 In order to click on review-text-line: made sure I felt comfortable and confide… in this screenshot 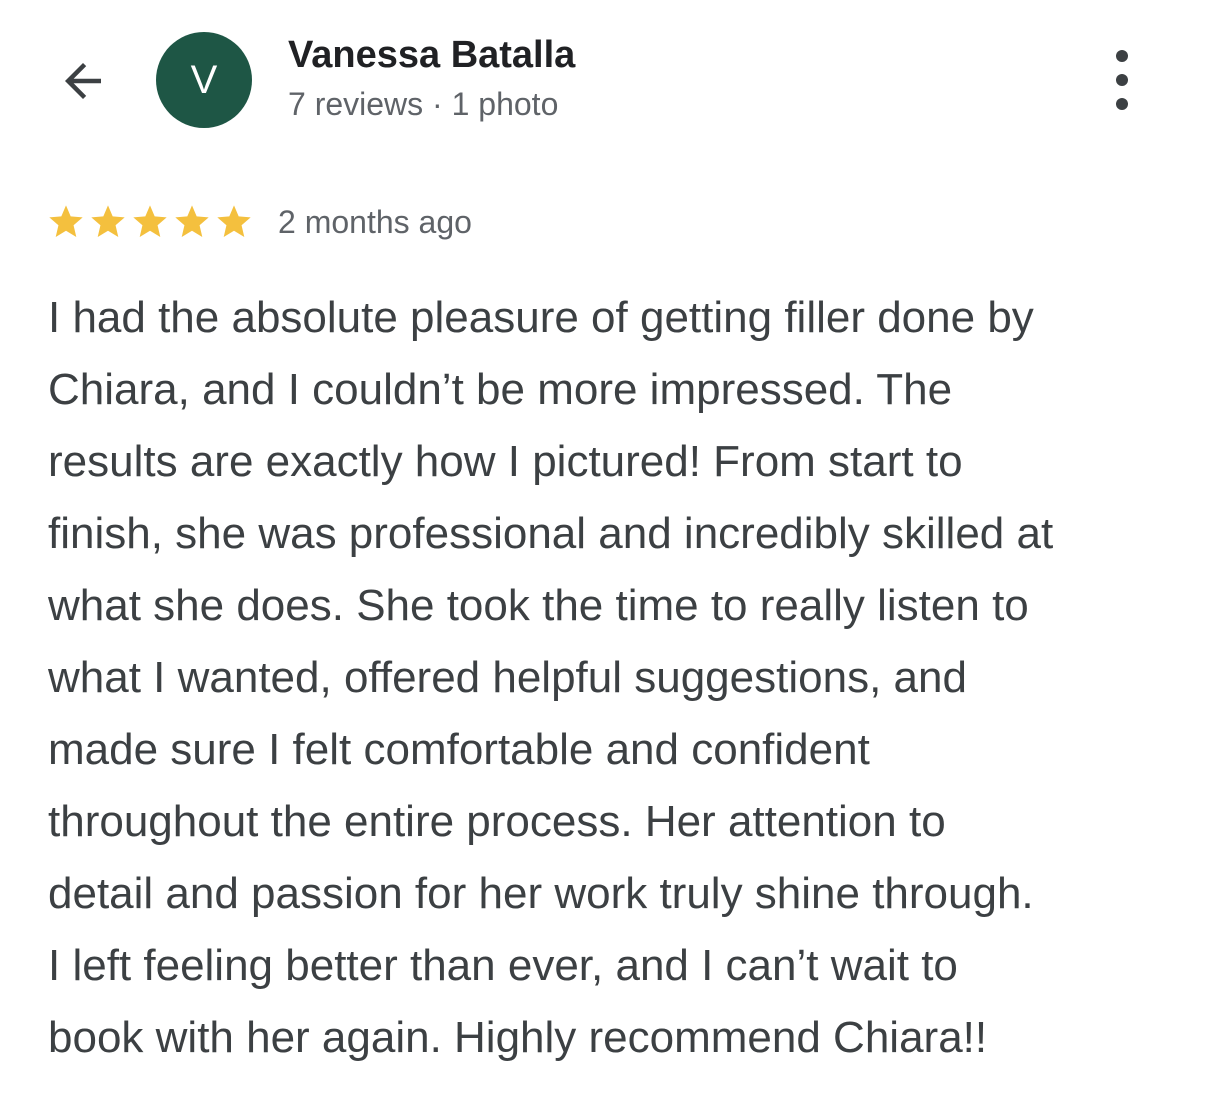, I will do `click(459, 749)`.